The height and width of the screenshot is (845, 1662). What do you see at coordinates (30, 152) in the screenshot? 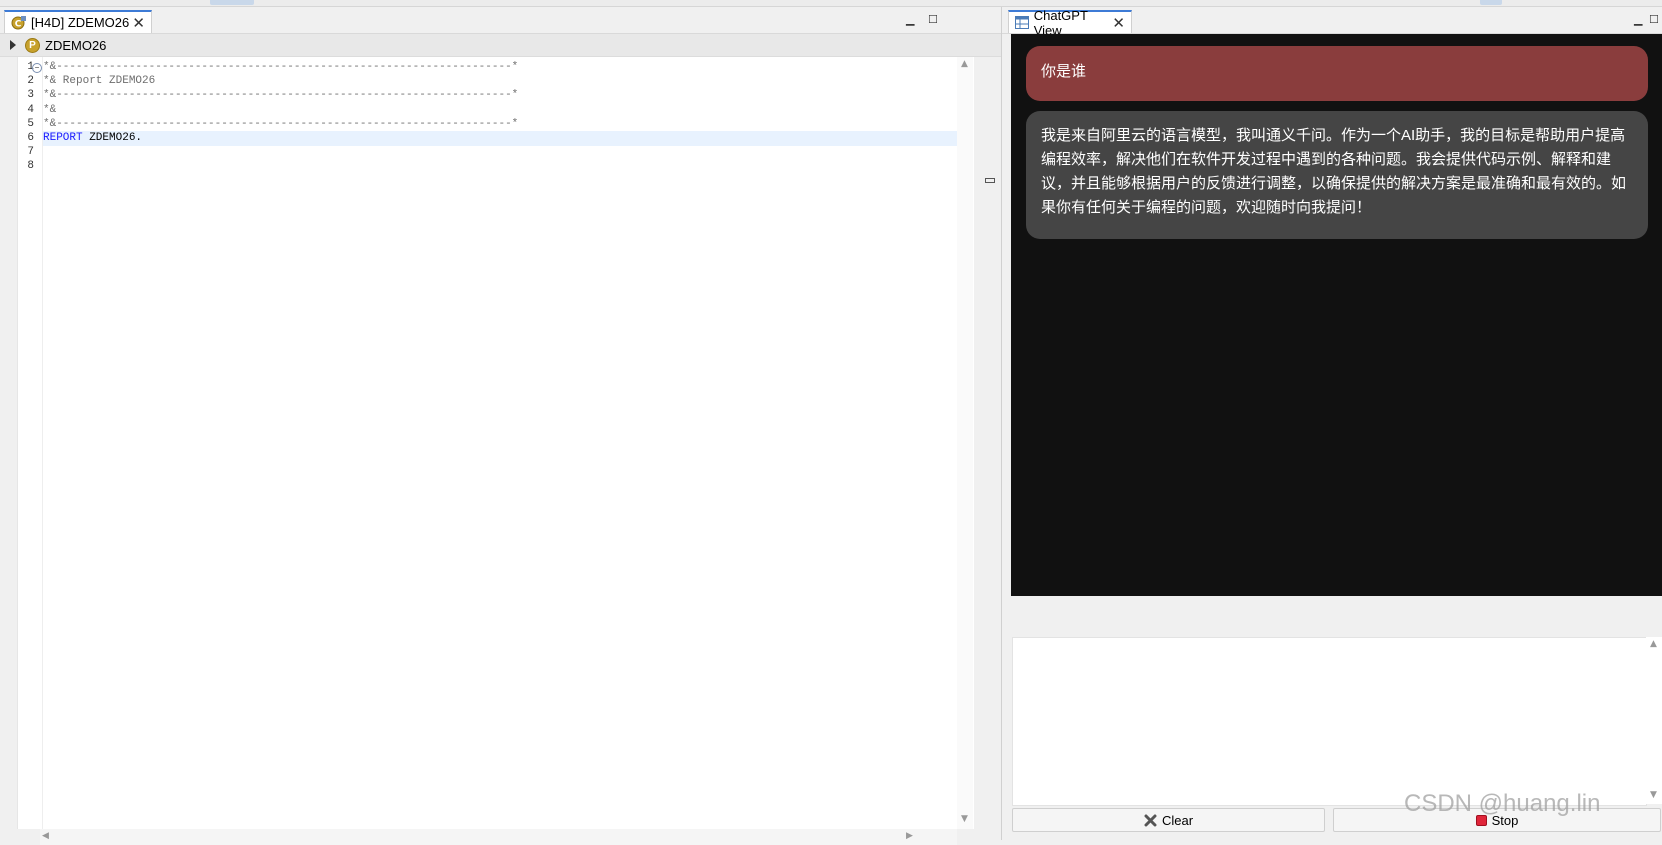
I see `line-number: 7` at bounding box center [30, 152].